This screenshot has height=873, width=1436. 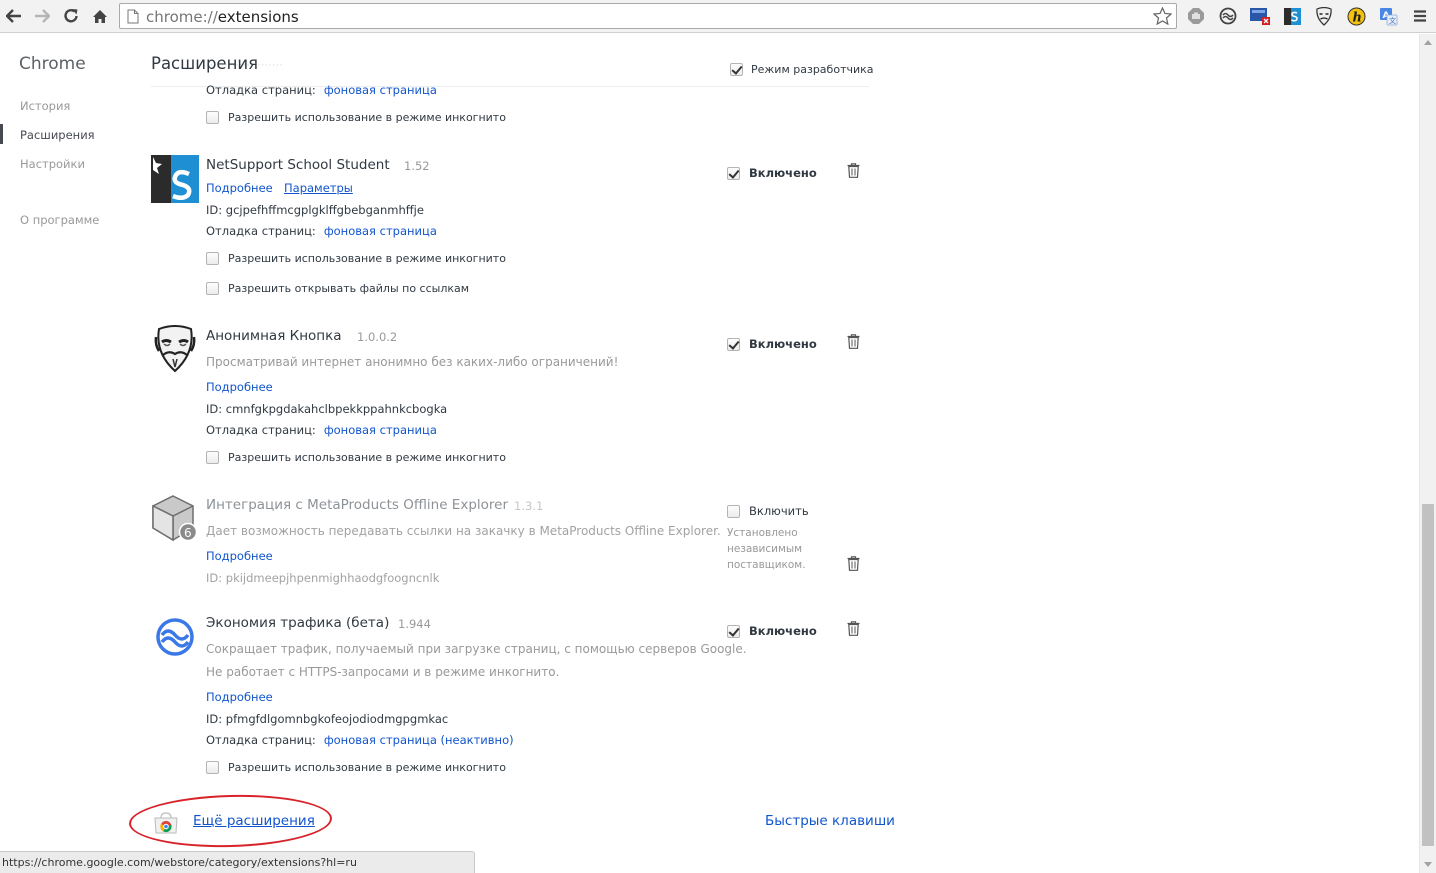 I want to click on extension-name: NetSupport School Student, so click(x=298, y=165).